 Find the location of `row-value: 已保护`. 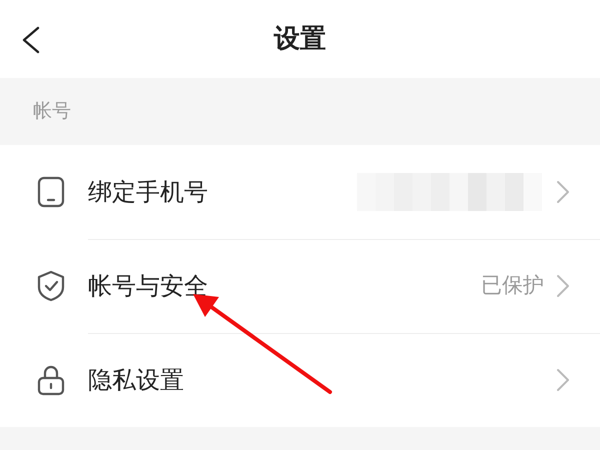

row-value: 已保护 is located at coordinates (512, 286).